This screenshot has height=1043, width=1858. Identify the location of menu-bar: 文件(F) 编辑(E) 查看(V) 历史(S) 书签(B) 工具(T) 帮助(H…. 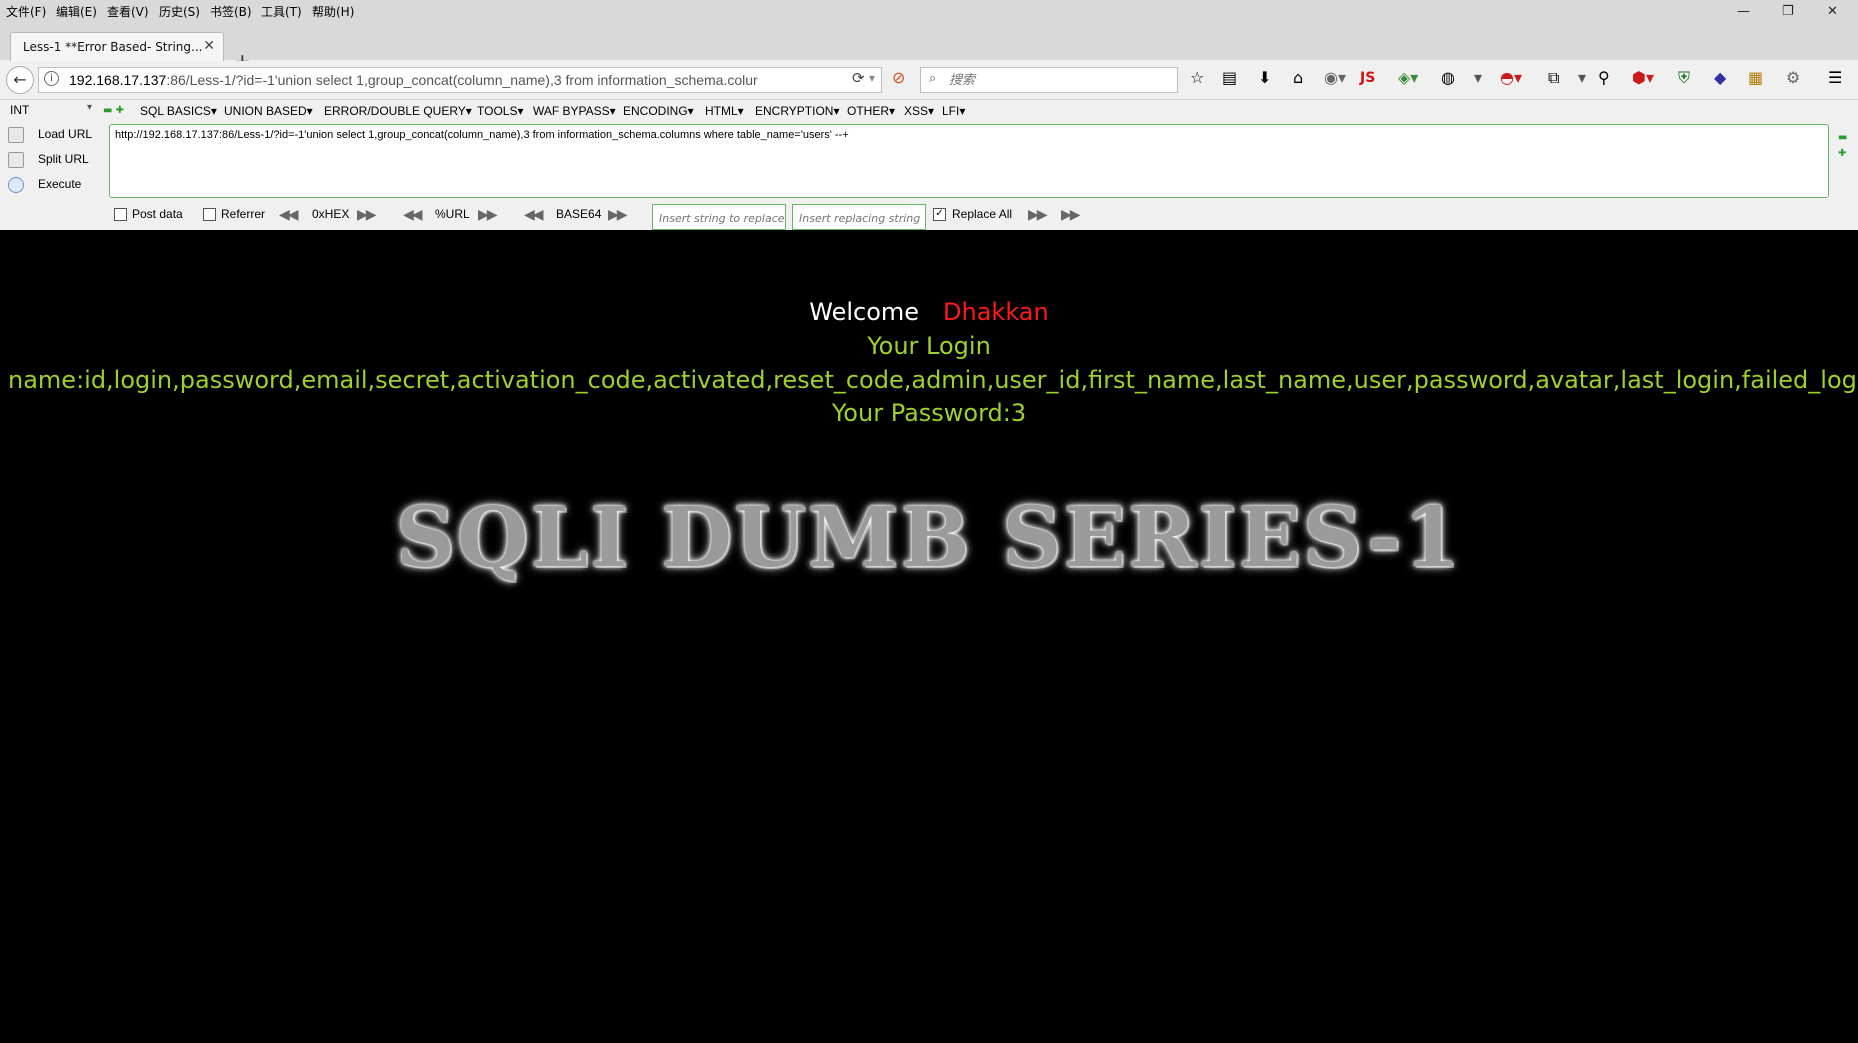
(929, 11).